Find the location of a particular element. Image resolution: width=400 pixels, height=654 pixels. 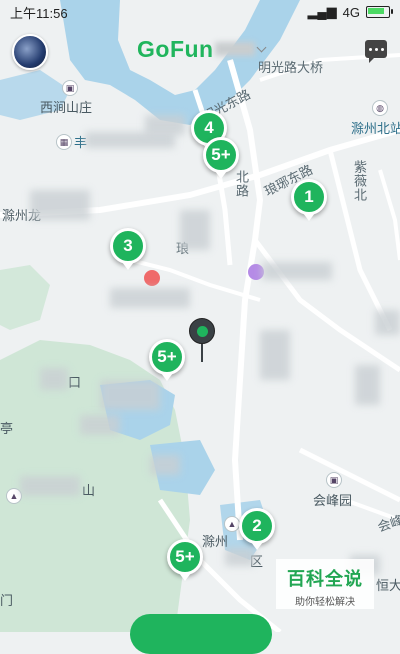

battery-icon is located at coordinates (379, 12).